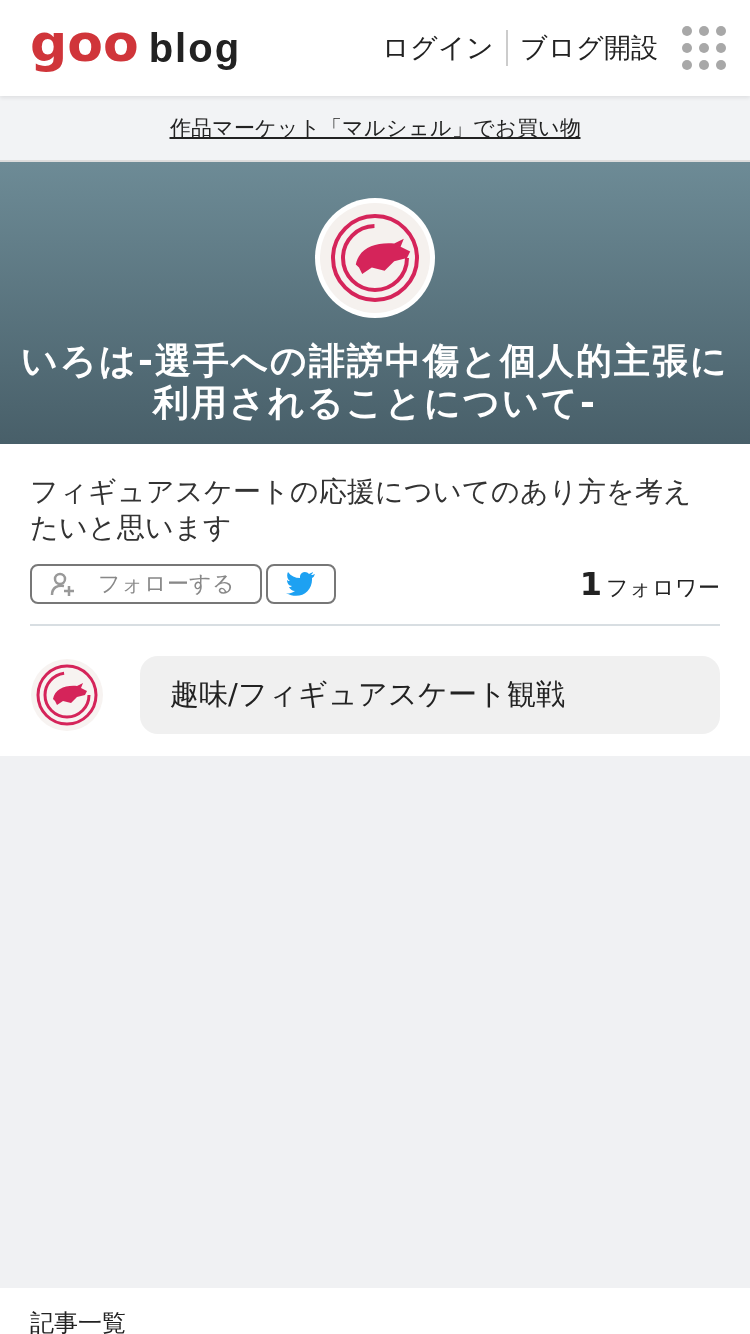 The height and width of the screenshot is (1334, 750). Describe the element at coordinates (663, 588) in the screenshot. I see `follower-label: フォロワー` at that location.